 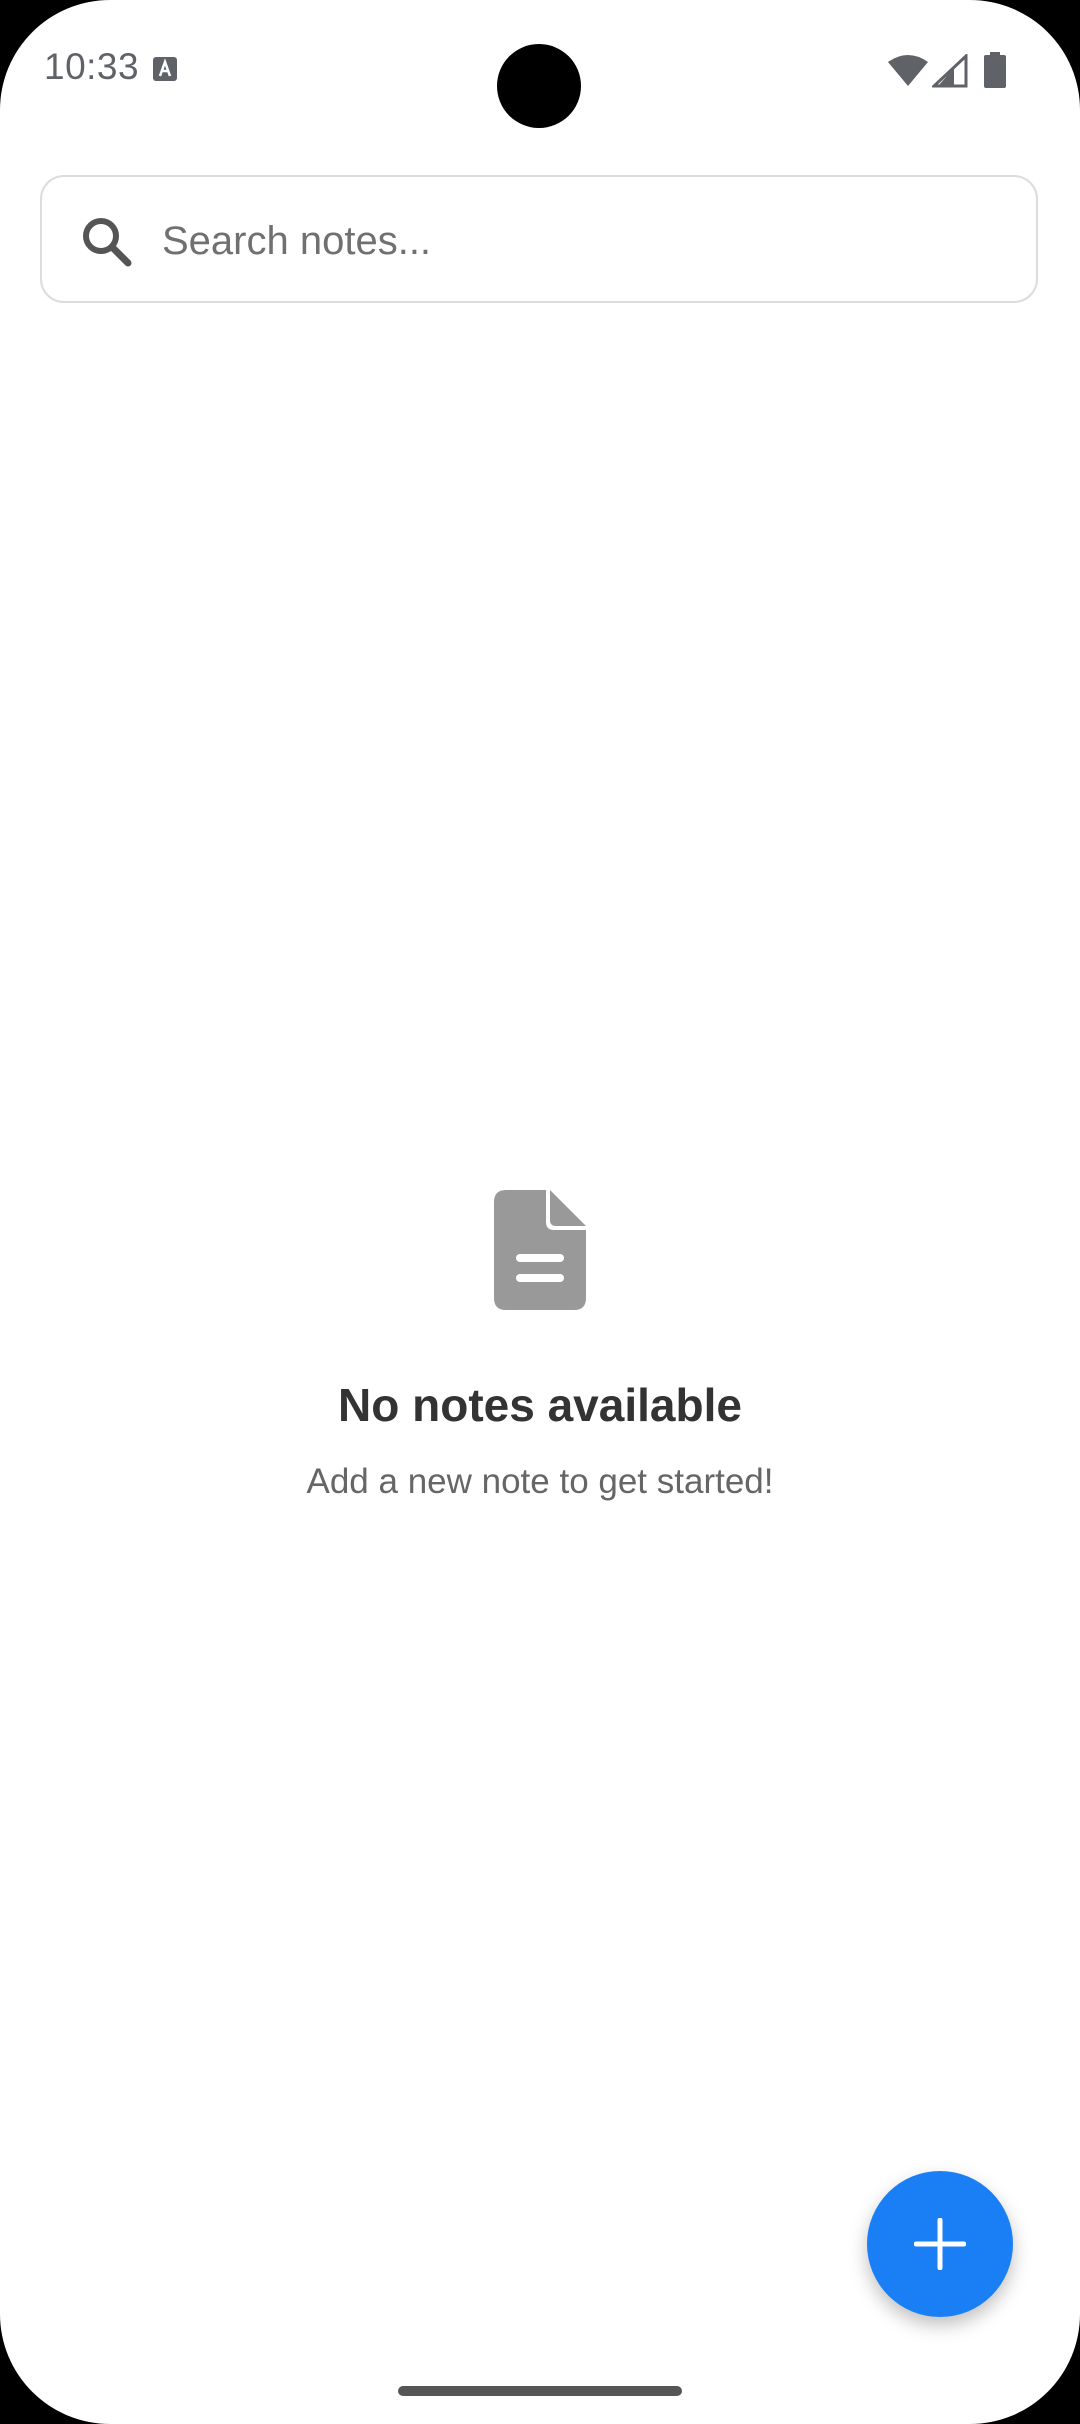 I want to click on status-bar: 10:33, so click(x=540, y=70).